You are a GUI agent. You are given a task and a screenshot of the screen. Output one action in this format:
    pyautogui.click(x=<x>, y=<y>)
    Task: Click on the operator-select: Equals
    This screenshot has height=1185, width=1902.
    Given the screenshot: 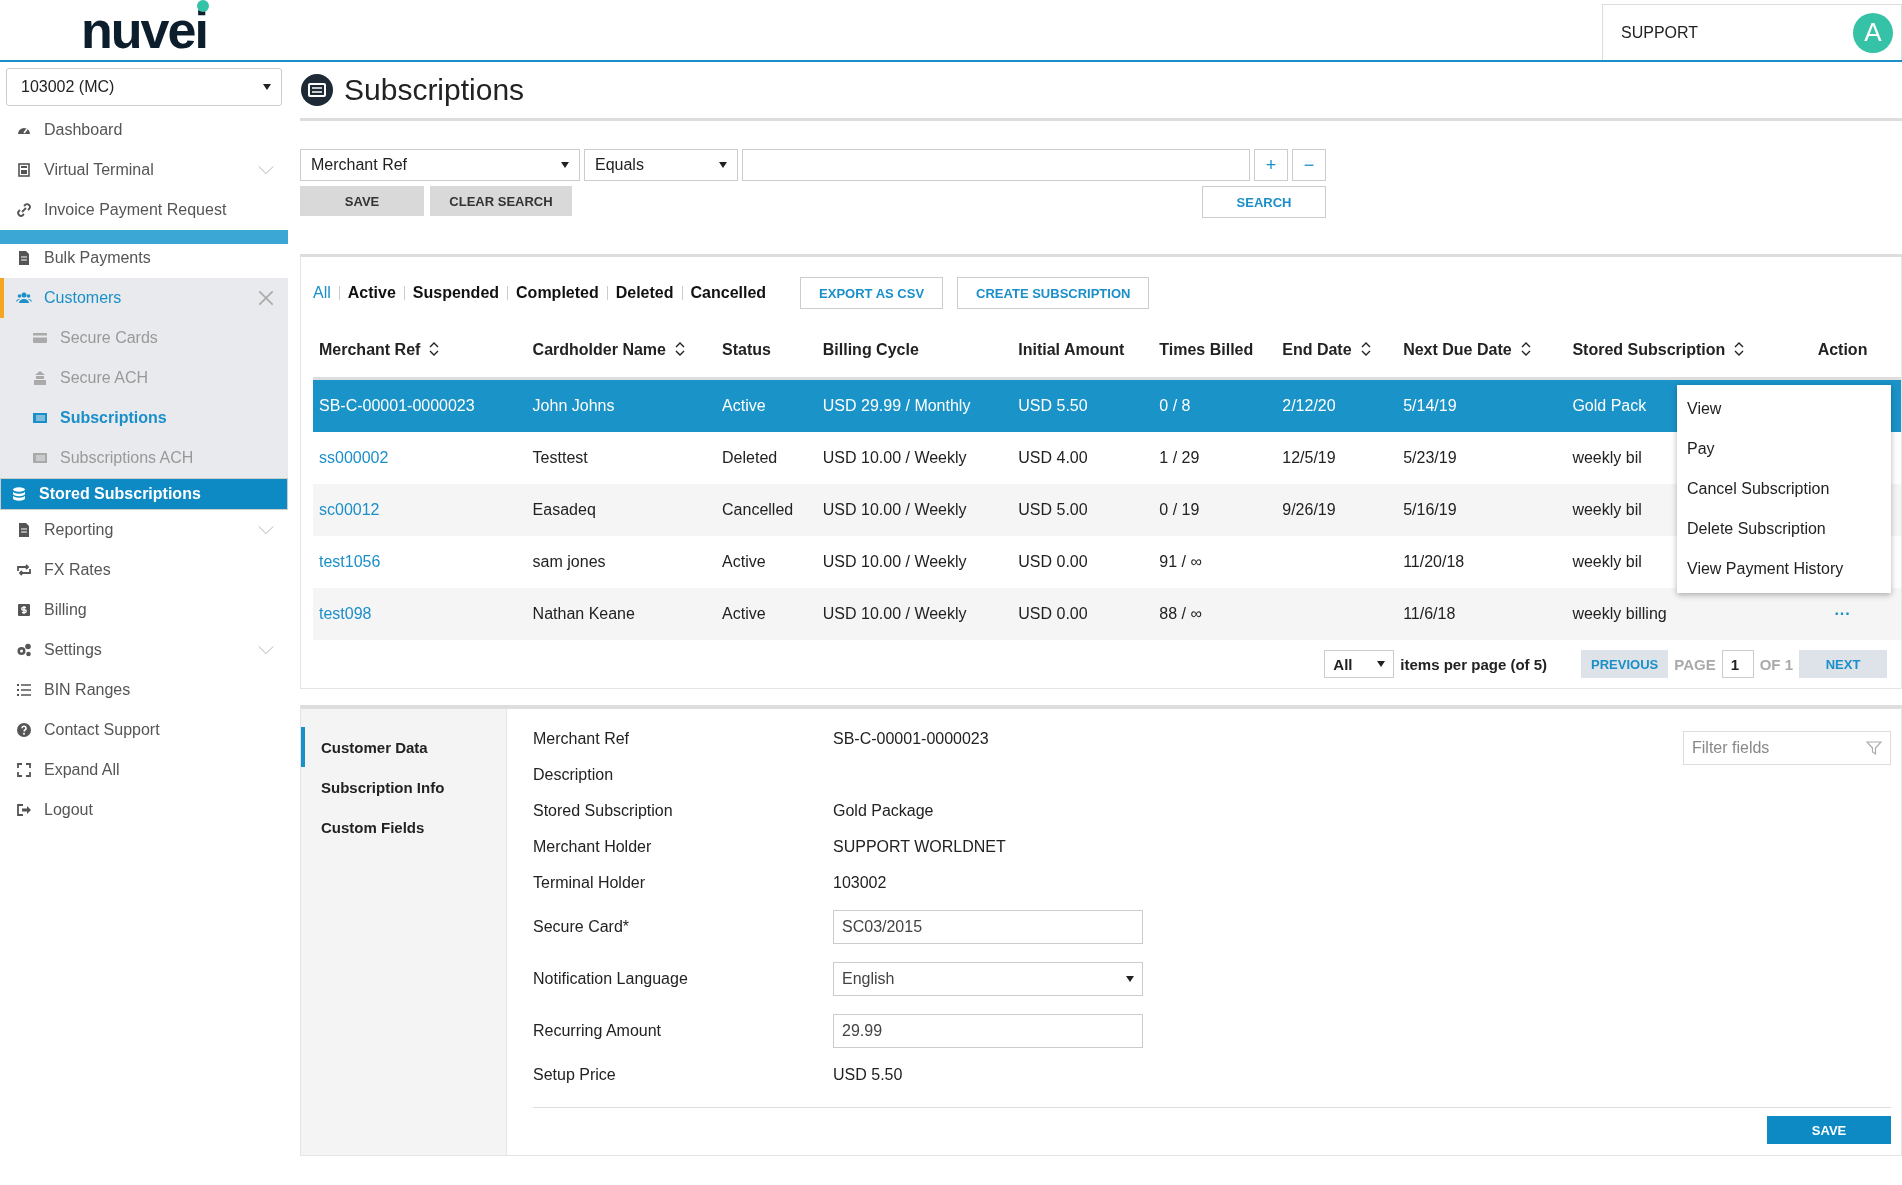 What is the action you would take?
    pyautogui.click(x=661, y=165)
    